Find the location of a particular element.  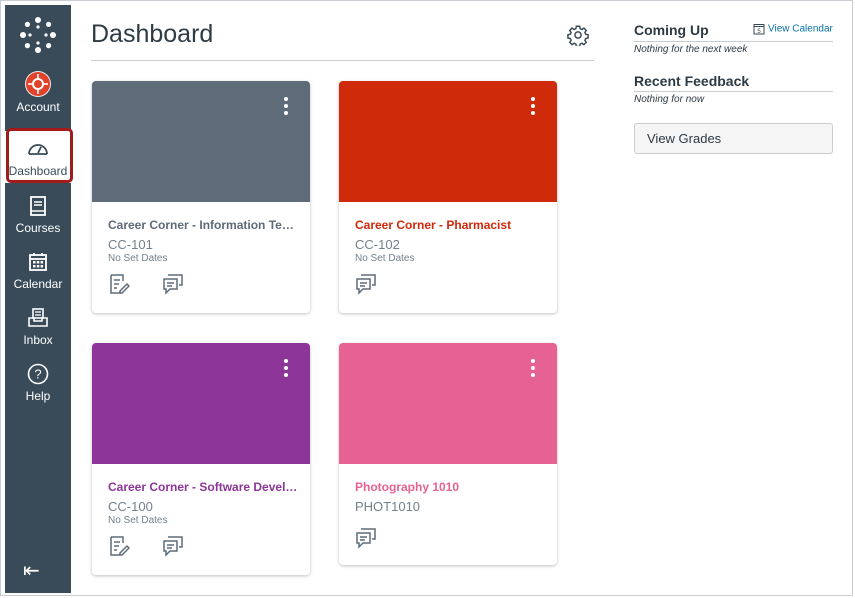

recent-feedback-heading: Recent Feedback is located at coordinates (691, 81).